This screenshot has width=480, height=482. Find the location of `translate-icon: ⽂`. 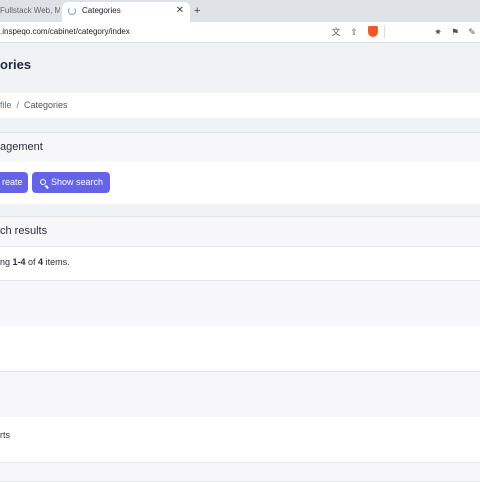

translate-icon: ⽂ is located at coordinates (336, 32).